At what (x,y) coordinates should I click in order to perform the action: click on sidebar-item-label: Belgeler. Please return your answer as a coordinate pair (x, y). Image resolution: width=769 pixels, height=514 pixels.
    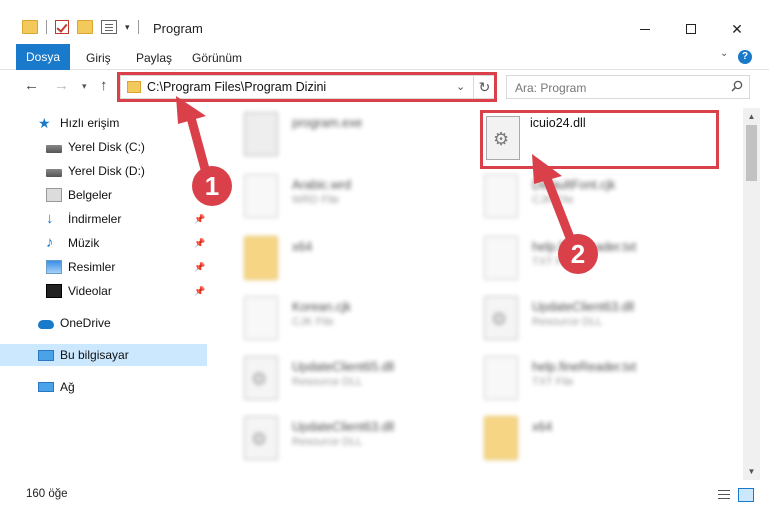
    Looking at the image, I should click on (90, 195).